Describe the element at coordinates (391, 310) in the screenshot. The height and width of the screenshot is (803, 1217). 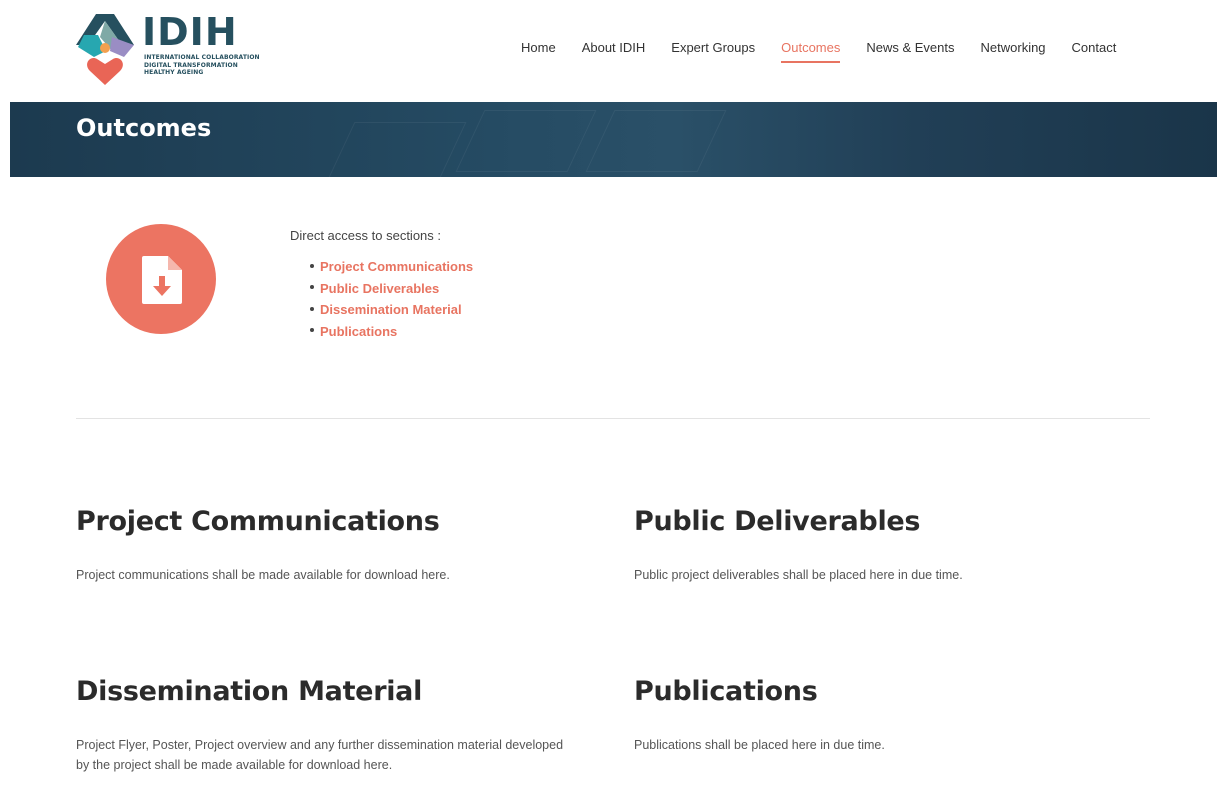
I see `link-dissemination-material: Dissemination Material` at that location.